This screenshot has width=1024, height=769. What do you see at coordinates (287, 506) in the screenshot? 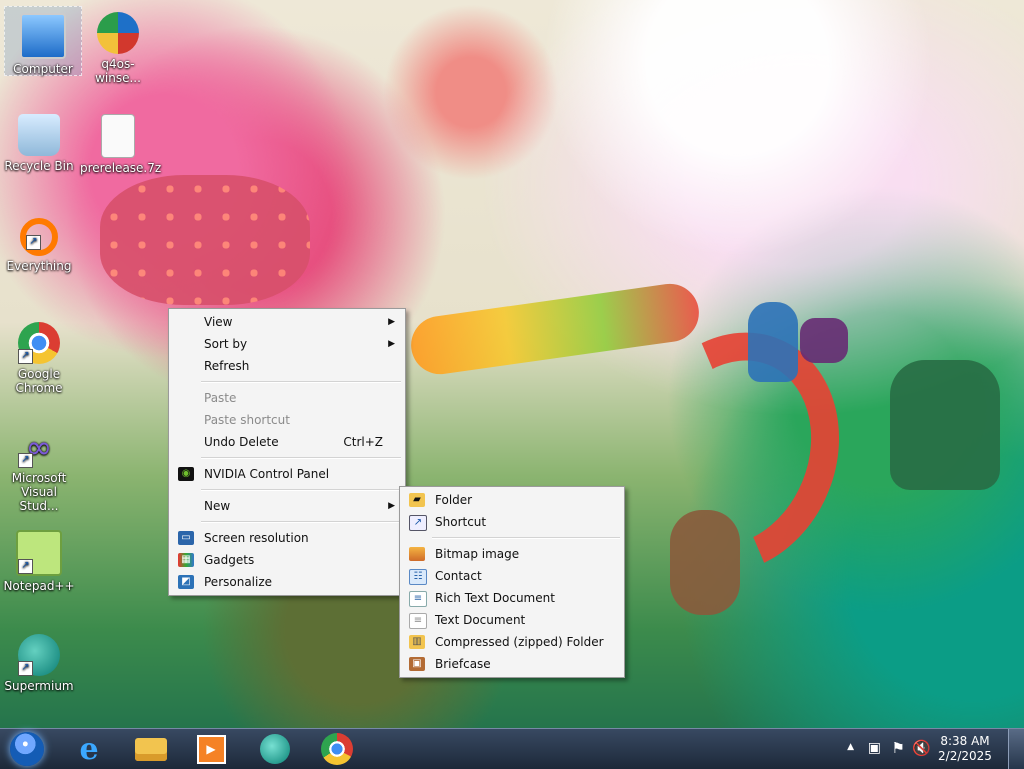
I see `menu-item-new: New ▶` at bounding box center [287, 506].